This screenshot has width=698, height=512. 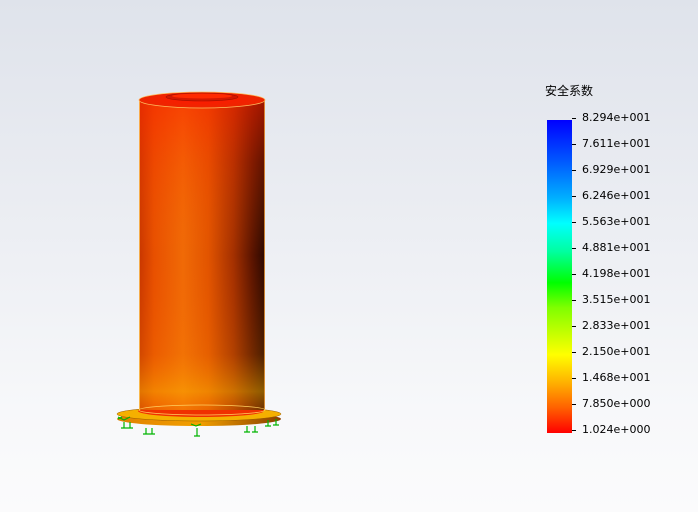 What do you see at coordinates (616, 351) in the screenshot?
I see `legend-tick-label: 2.150e+001` at bounding box center [616, 351].